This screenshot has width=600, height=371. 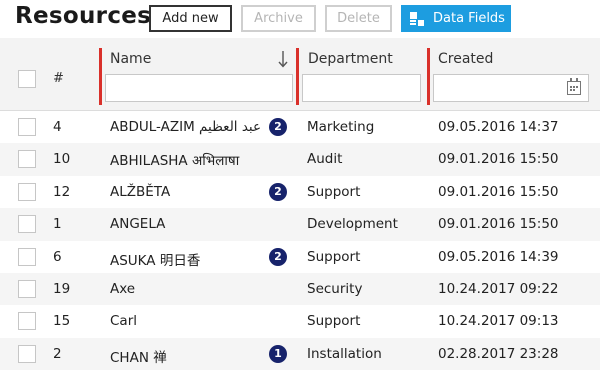 I want to click on column-resize-handle-department, so click(x=297, y=76).